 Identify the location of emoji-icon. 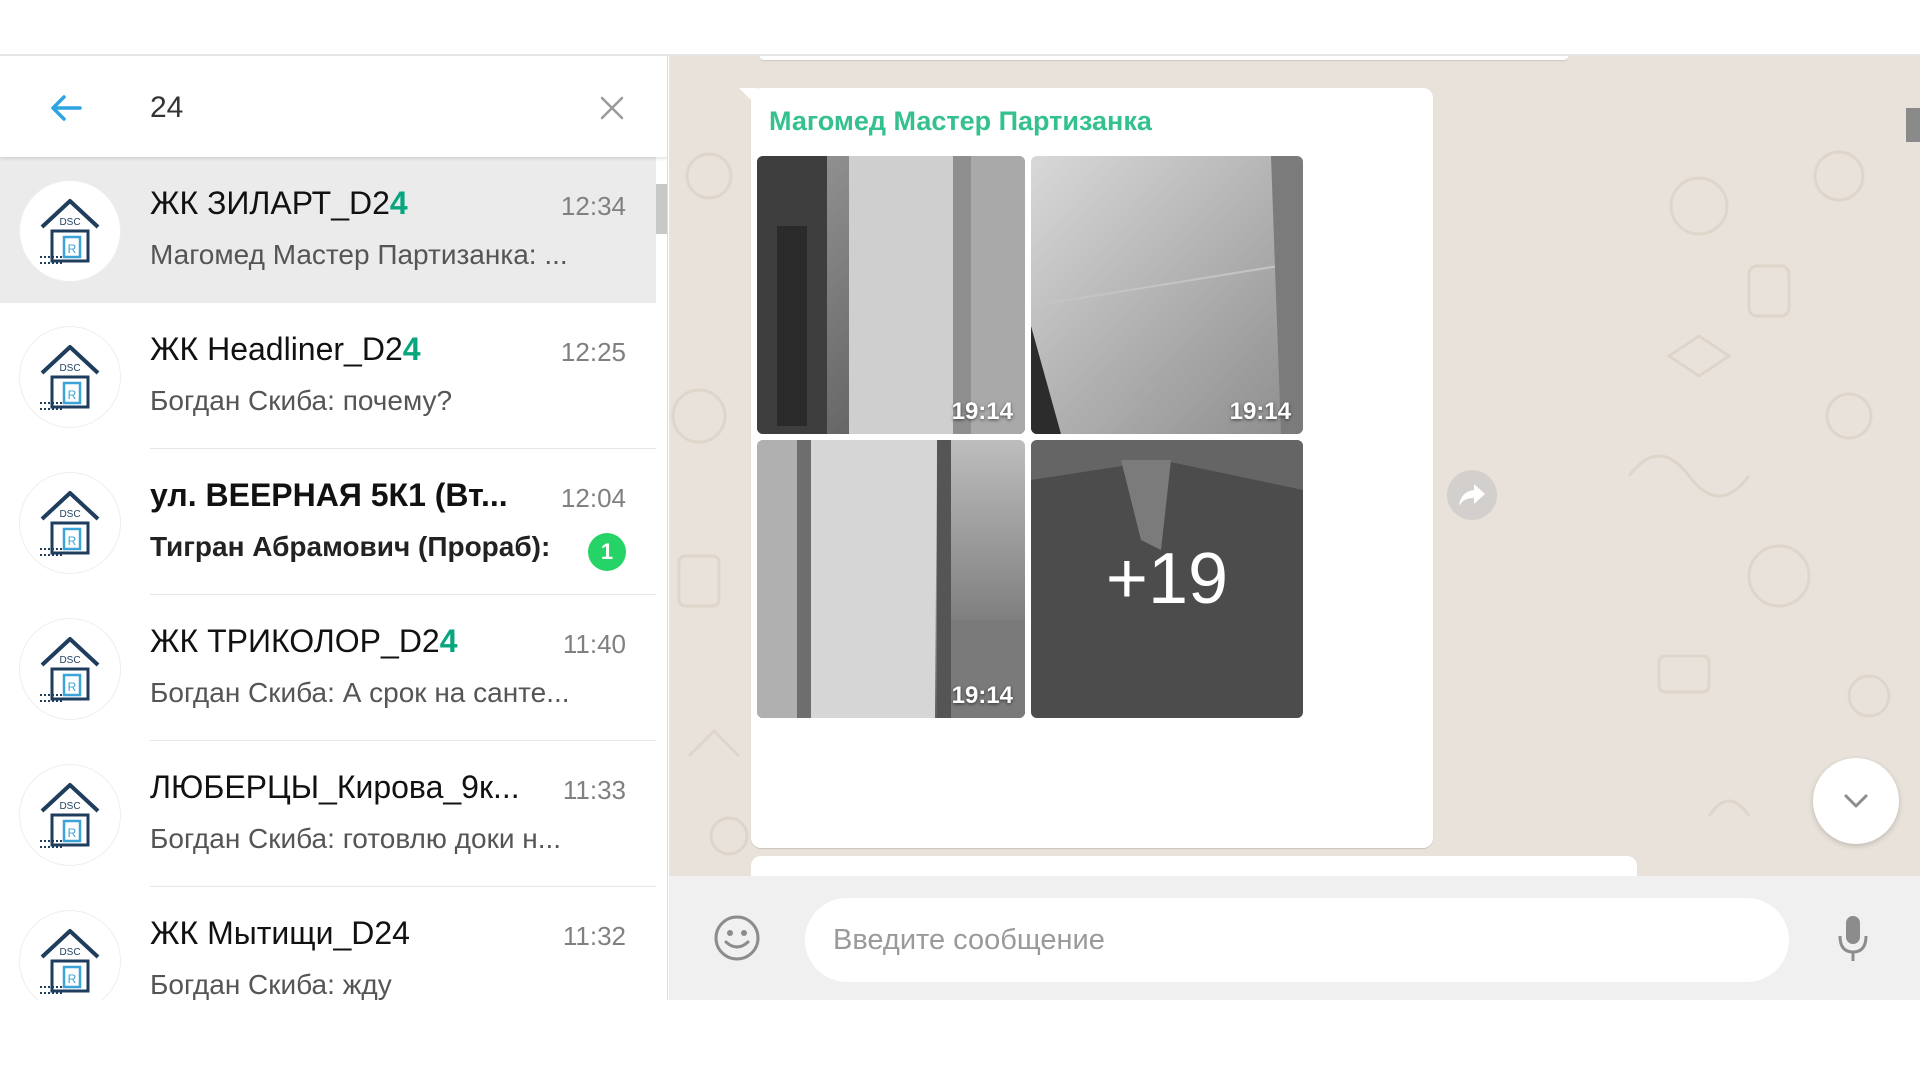
(737, 938).